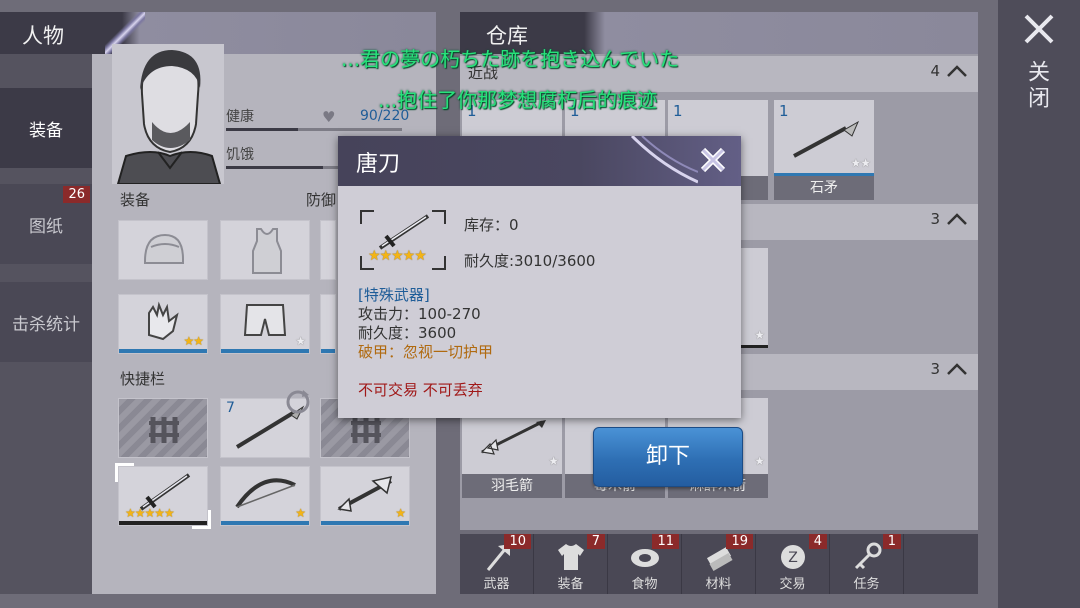 The width and height of the screenshot is (1080, 608). Describe the element at coordinates (860, 163) in the screenshot. I see `stone-spear-stars: ★★` at that location.